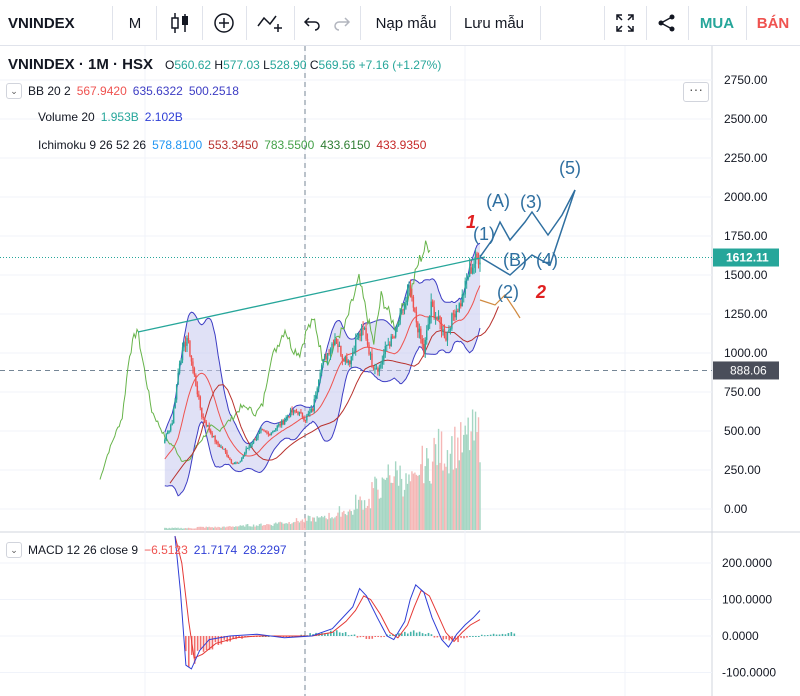  Describe the element at coordinates (773, 23) in the screenshot. I see `sell-button: BÁN` at that location.